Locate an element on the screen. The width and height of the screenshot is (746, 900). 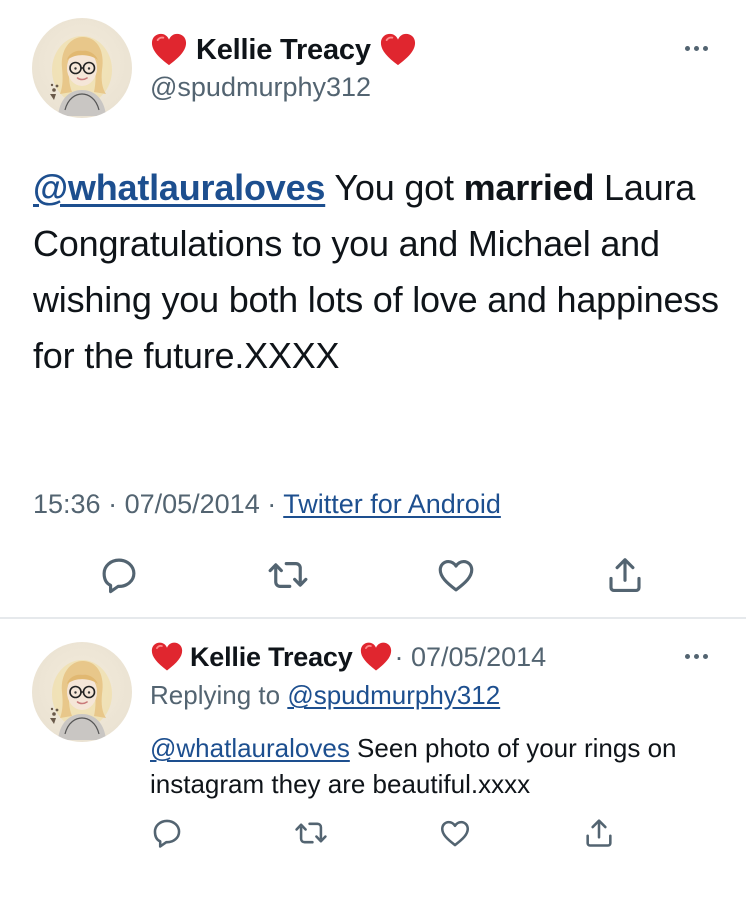
replying-to-label: Replying to is located at coordinates (219, 695).